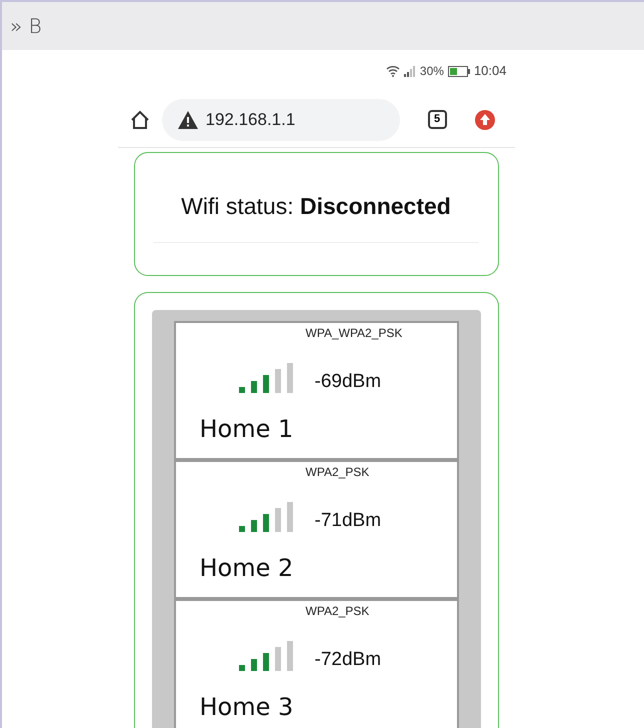  I want to click on network-name: Home 2, so click(246, 568).